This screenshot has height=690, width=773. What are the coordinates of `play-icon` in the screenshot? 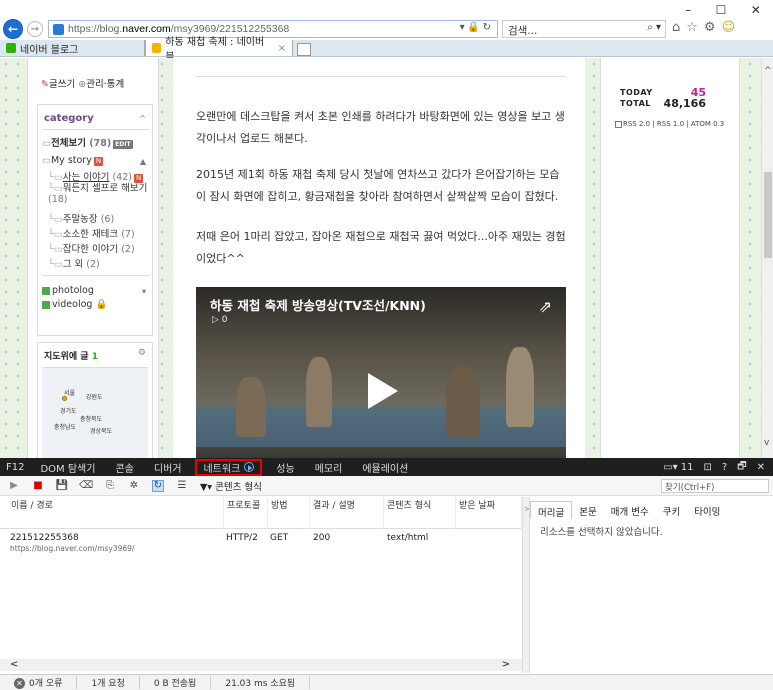 It's located at (383, 391).